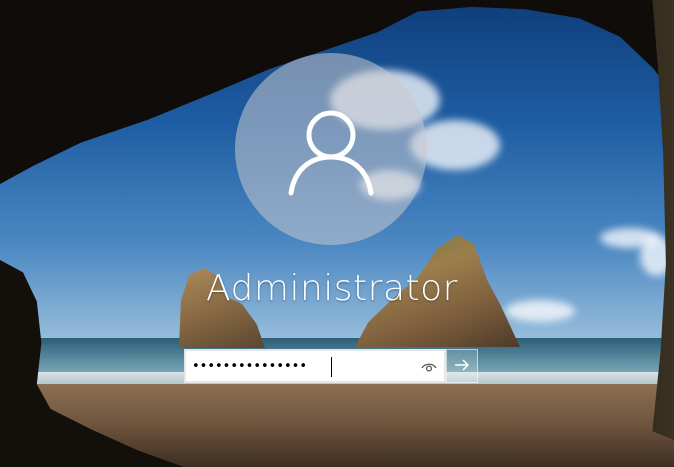 The width and height of the screenshot is (674, 467). Describe the element at coordinates (332, 288) in the screenshot. I see `user-name: Administrator` at that location.